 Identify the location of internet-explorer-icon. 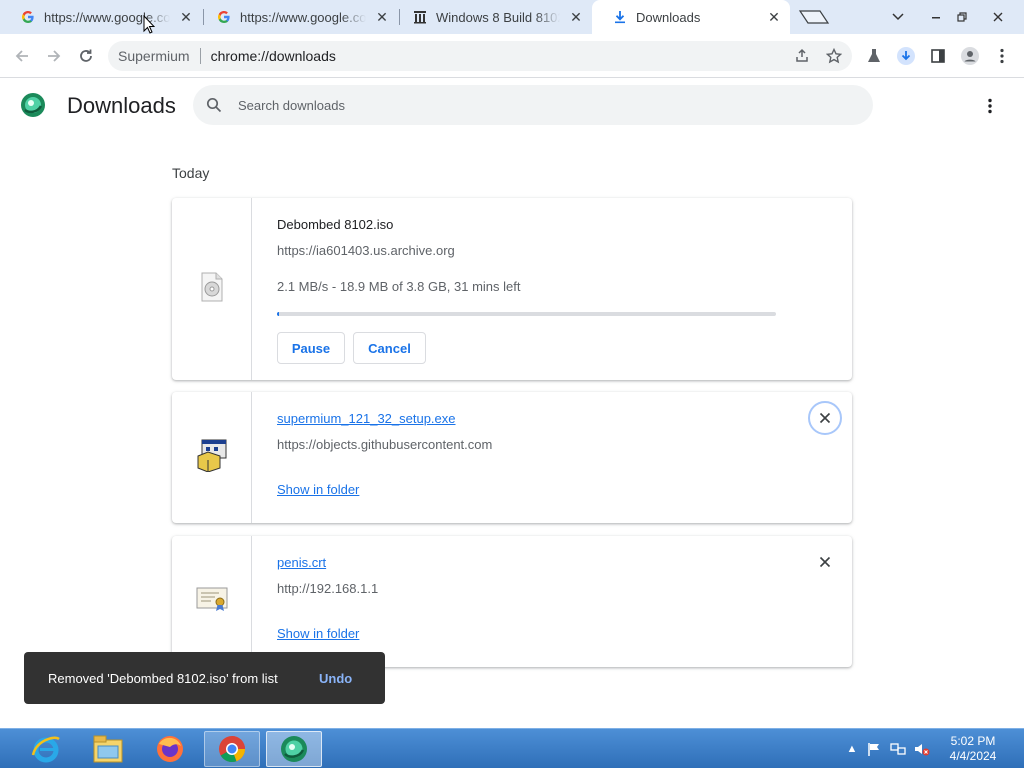
(46, 749).